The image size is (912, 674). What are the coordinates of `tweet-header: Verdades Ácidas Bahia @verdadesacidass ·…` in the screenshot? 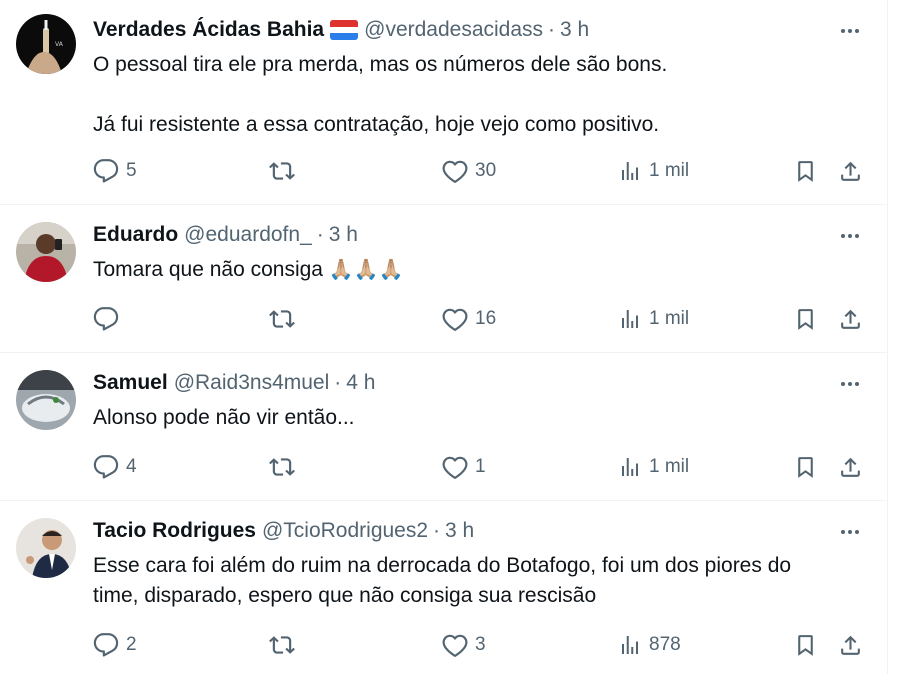 It's located at (341, 30).